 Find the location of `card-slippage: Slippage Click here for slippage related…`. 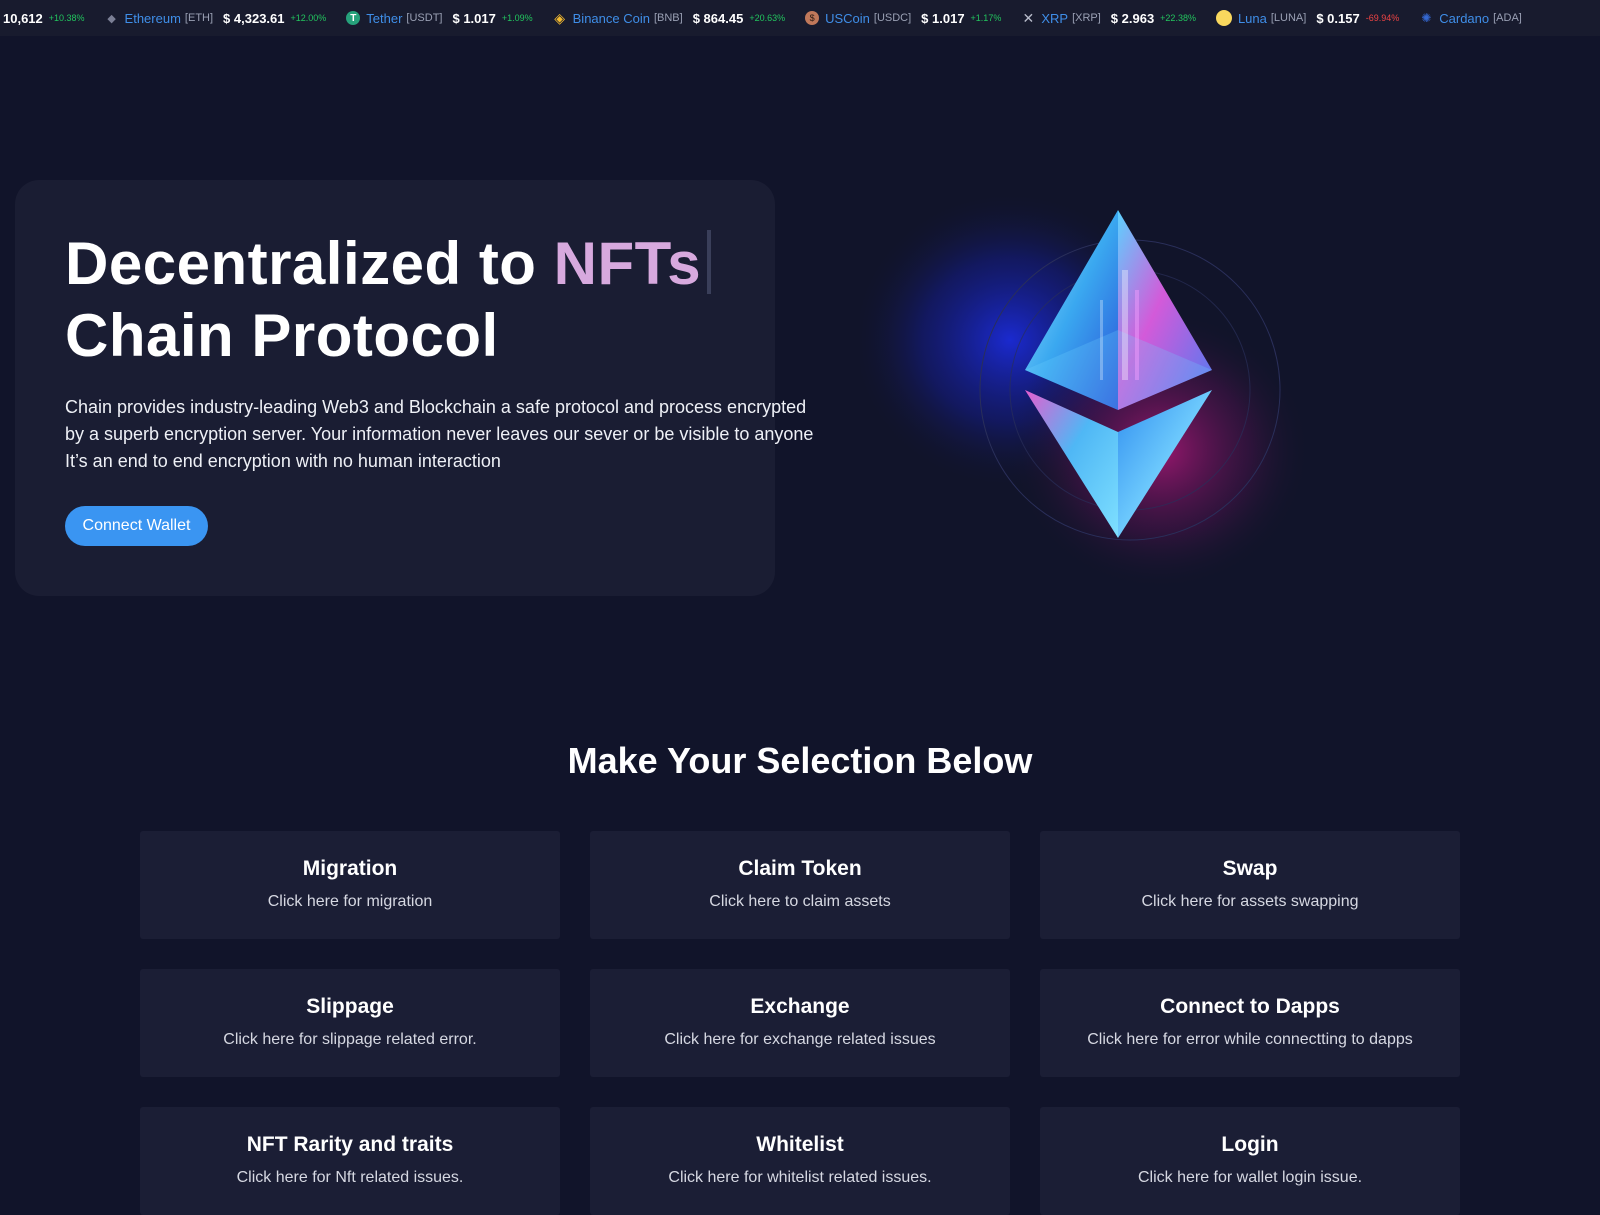

card-slippage: Slippage Click here for slippage related… is located at coordinates (350, 1023).